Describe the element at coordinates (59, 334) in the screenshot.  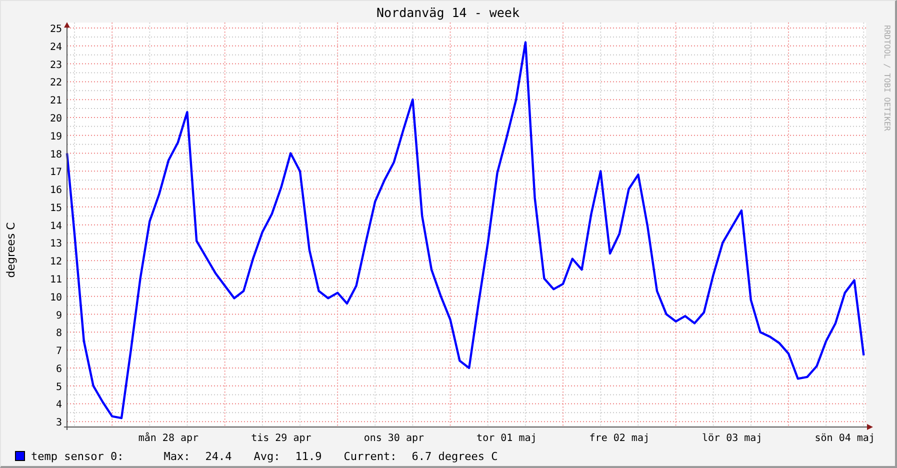
I see `y-tick-label: 8` at that location.